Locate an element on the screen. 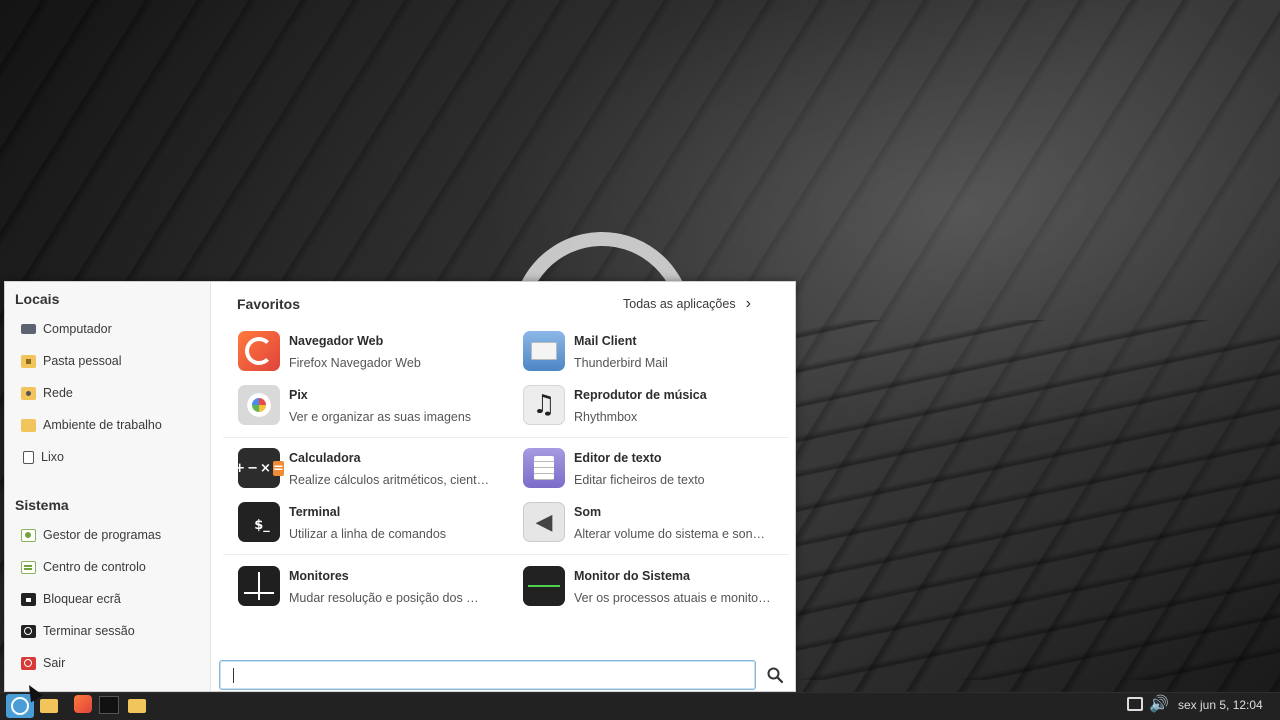 Image resolution: width=1280 pixels, height=720 pixels. sidebar-item-label: Lixo is located at coordinates (52, 457).